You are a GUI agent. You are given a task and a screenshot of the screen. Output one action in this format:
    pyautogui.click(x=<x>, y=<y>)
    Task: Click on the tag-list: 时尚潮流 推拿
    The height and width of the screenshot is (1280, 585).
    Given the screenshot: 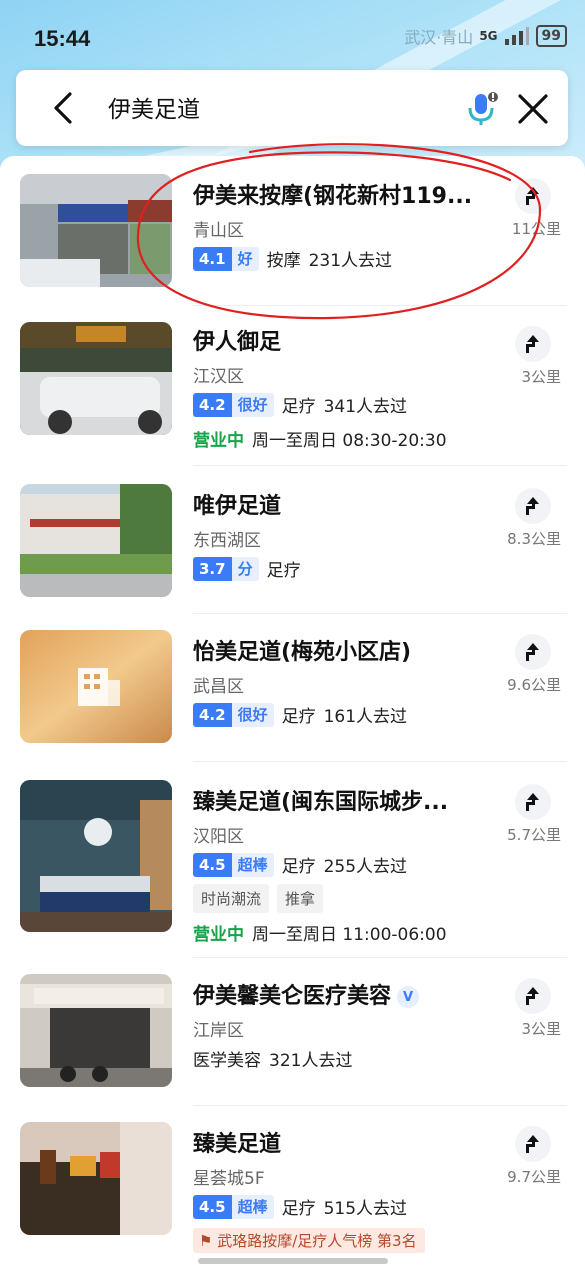 What is the action you would take?
    pyautogui.click(x=258, y=898)
    